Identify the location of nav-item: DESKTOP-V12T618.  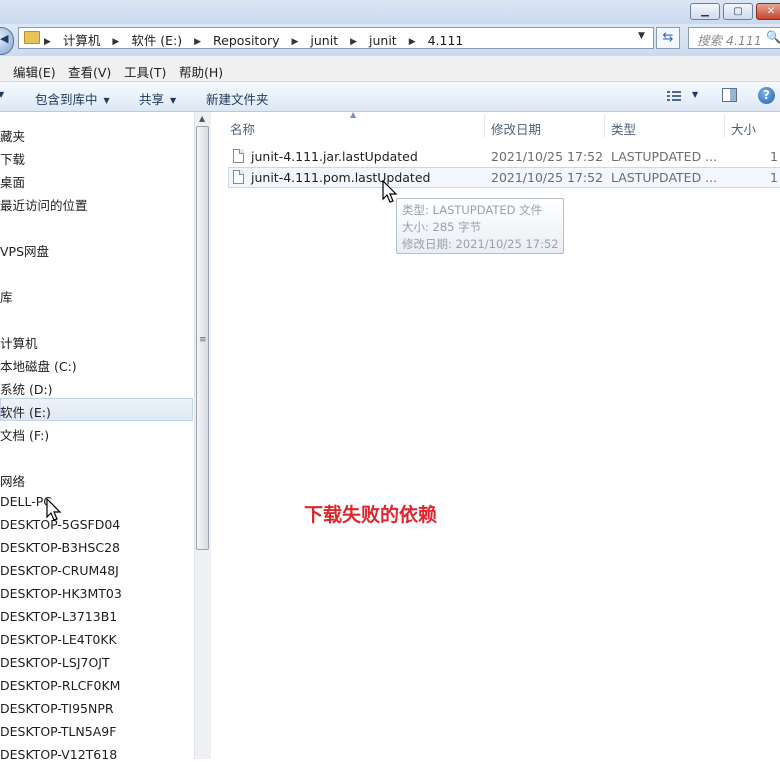
(58, 754).